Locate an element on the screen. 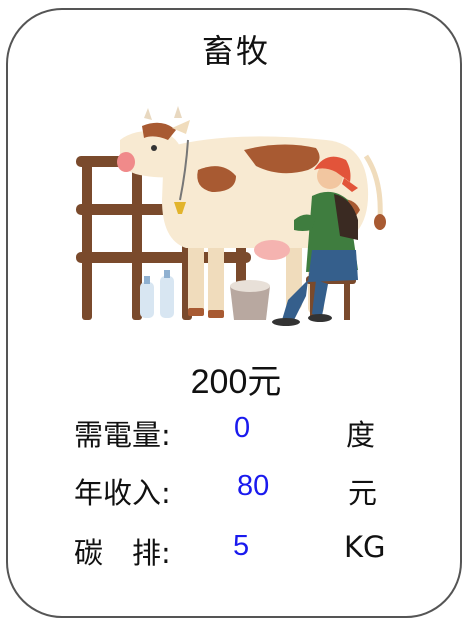 Image resolution: width=472 pixels, height=626 pixels. stat-unit: KG is located at coordinates (365, 547).